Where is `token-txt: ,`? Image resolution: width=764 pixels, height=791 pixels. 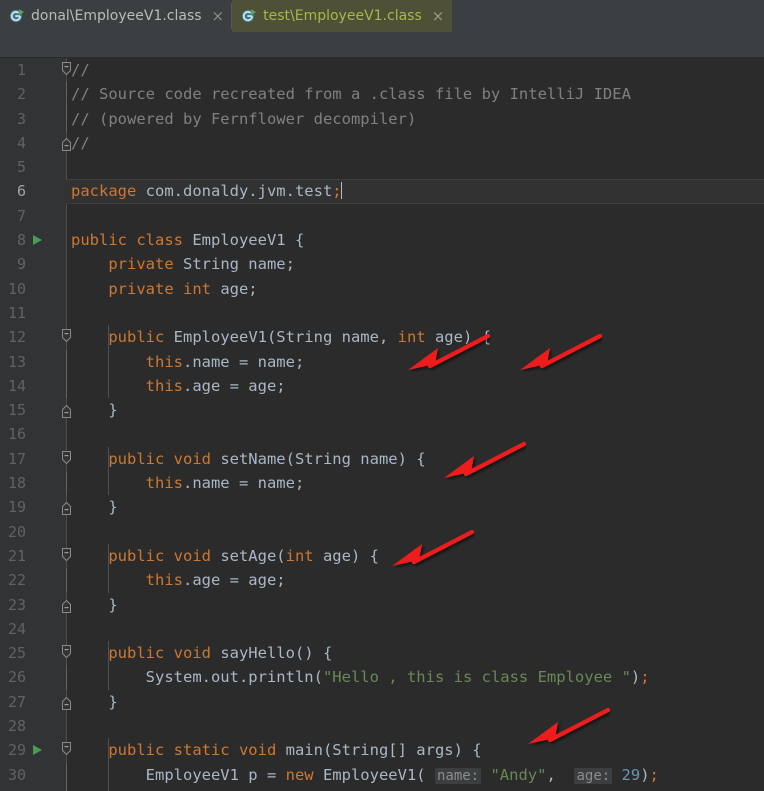
token-txt: , is located at coordinates (560, 774).